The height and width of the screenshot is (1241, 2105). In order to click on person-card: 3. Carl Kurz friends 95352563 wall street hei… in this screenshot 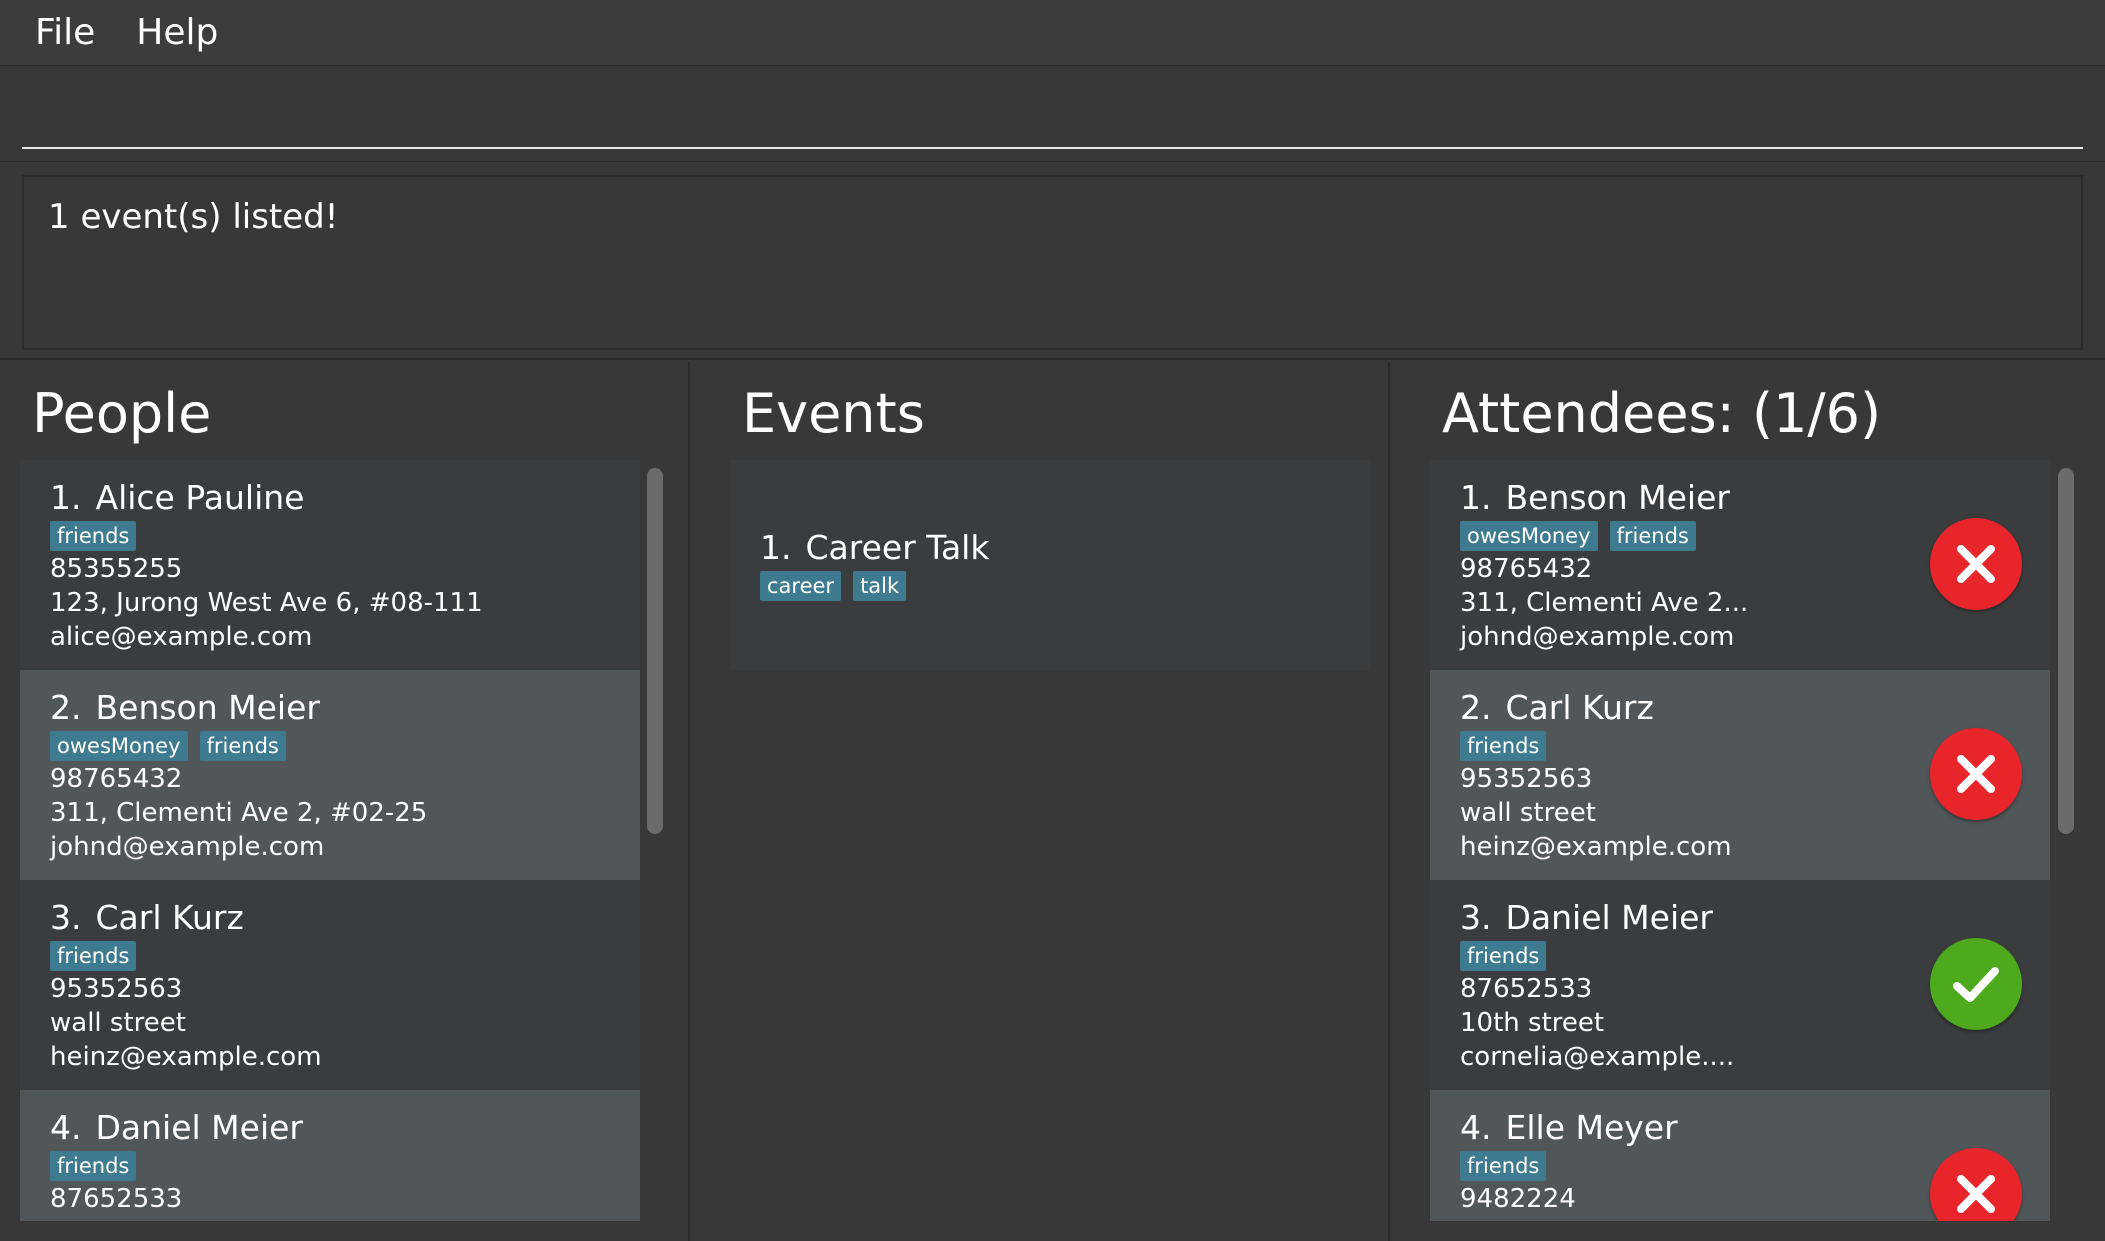, I will do `click(330, 985)`.